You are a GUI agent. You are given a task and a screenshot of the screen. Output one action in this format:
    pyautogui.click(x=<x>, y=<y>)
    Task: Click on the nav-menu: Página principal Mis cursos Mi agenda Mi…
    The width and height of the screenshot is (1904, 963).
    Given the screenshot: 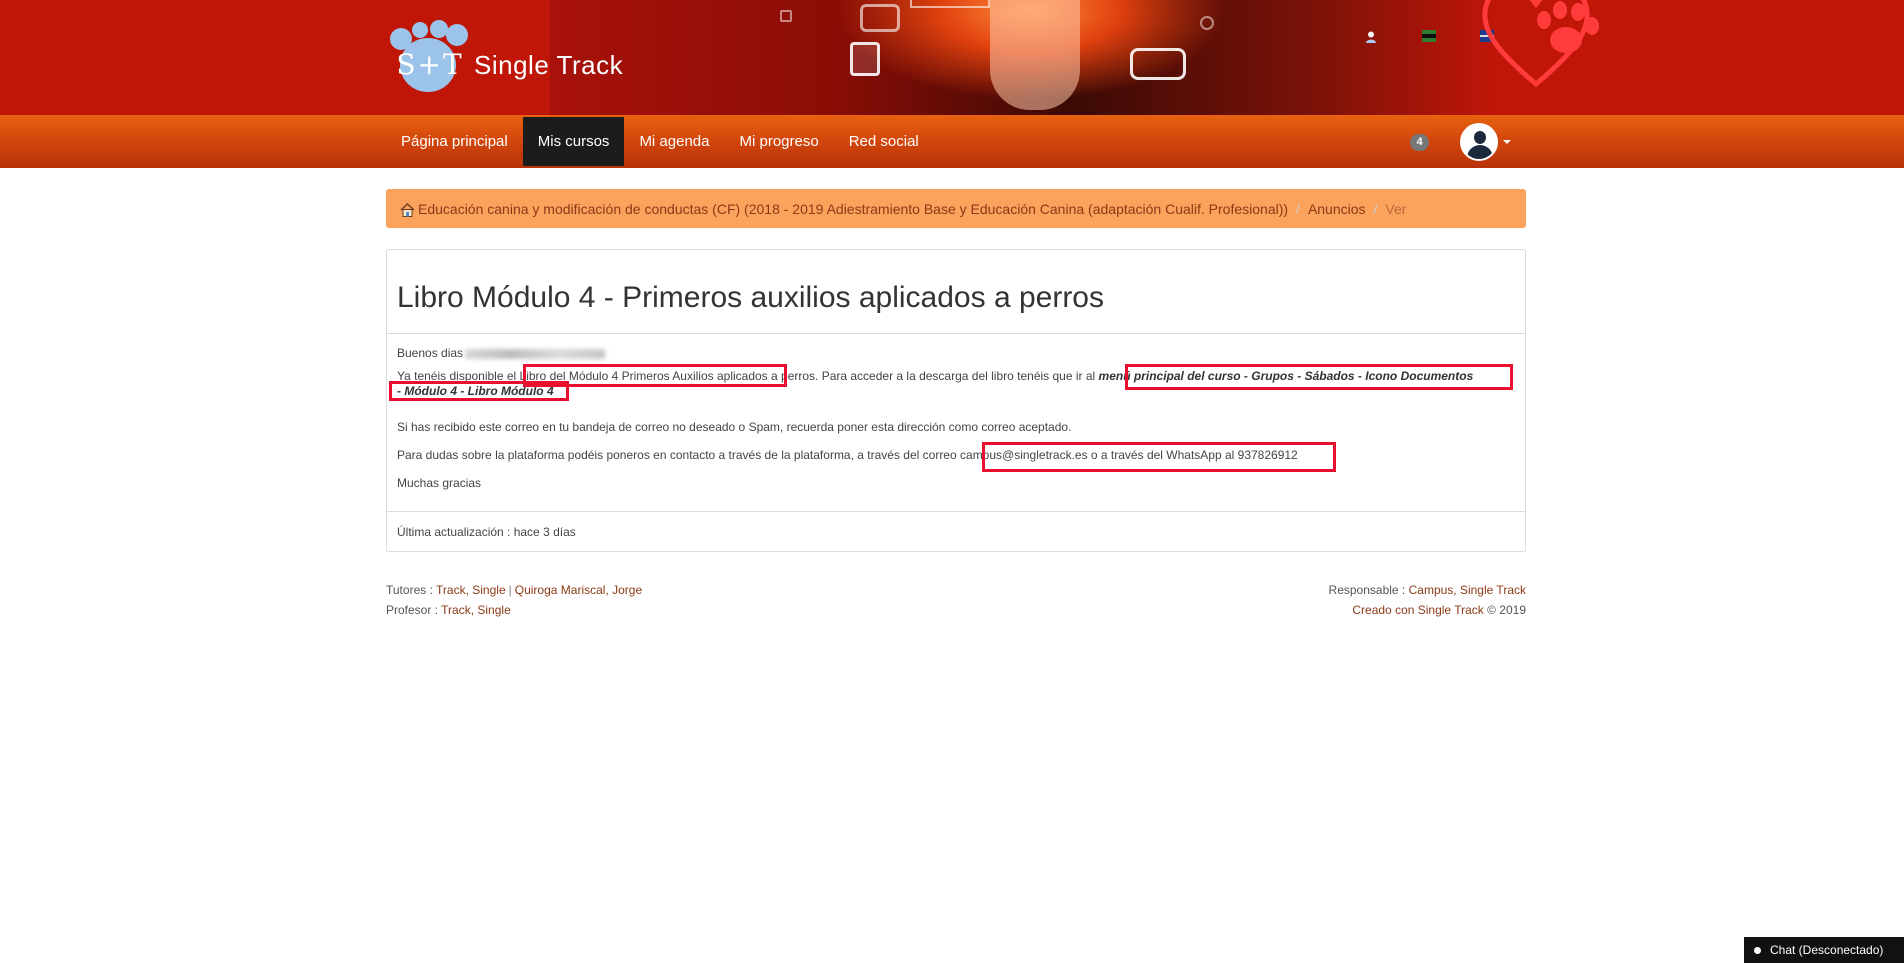 What is the action you would take?
    pyautogui.click(x=660, y=141)
    